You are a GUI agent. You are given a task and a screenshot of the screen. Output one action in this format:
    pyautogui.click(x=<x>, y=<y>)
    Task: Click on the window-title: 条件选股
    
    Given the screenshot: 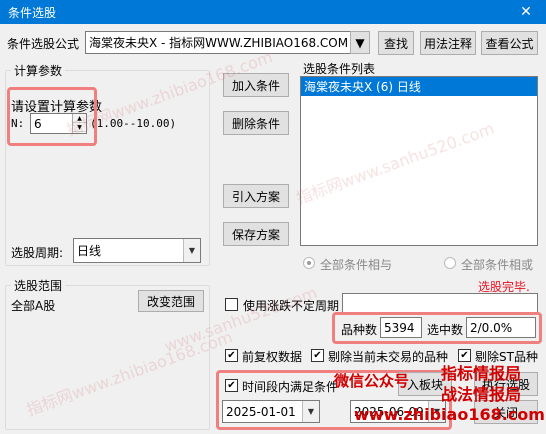 What is the action you would take?
    pyautogui.click(x=32, y=12)
    